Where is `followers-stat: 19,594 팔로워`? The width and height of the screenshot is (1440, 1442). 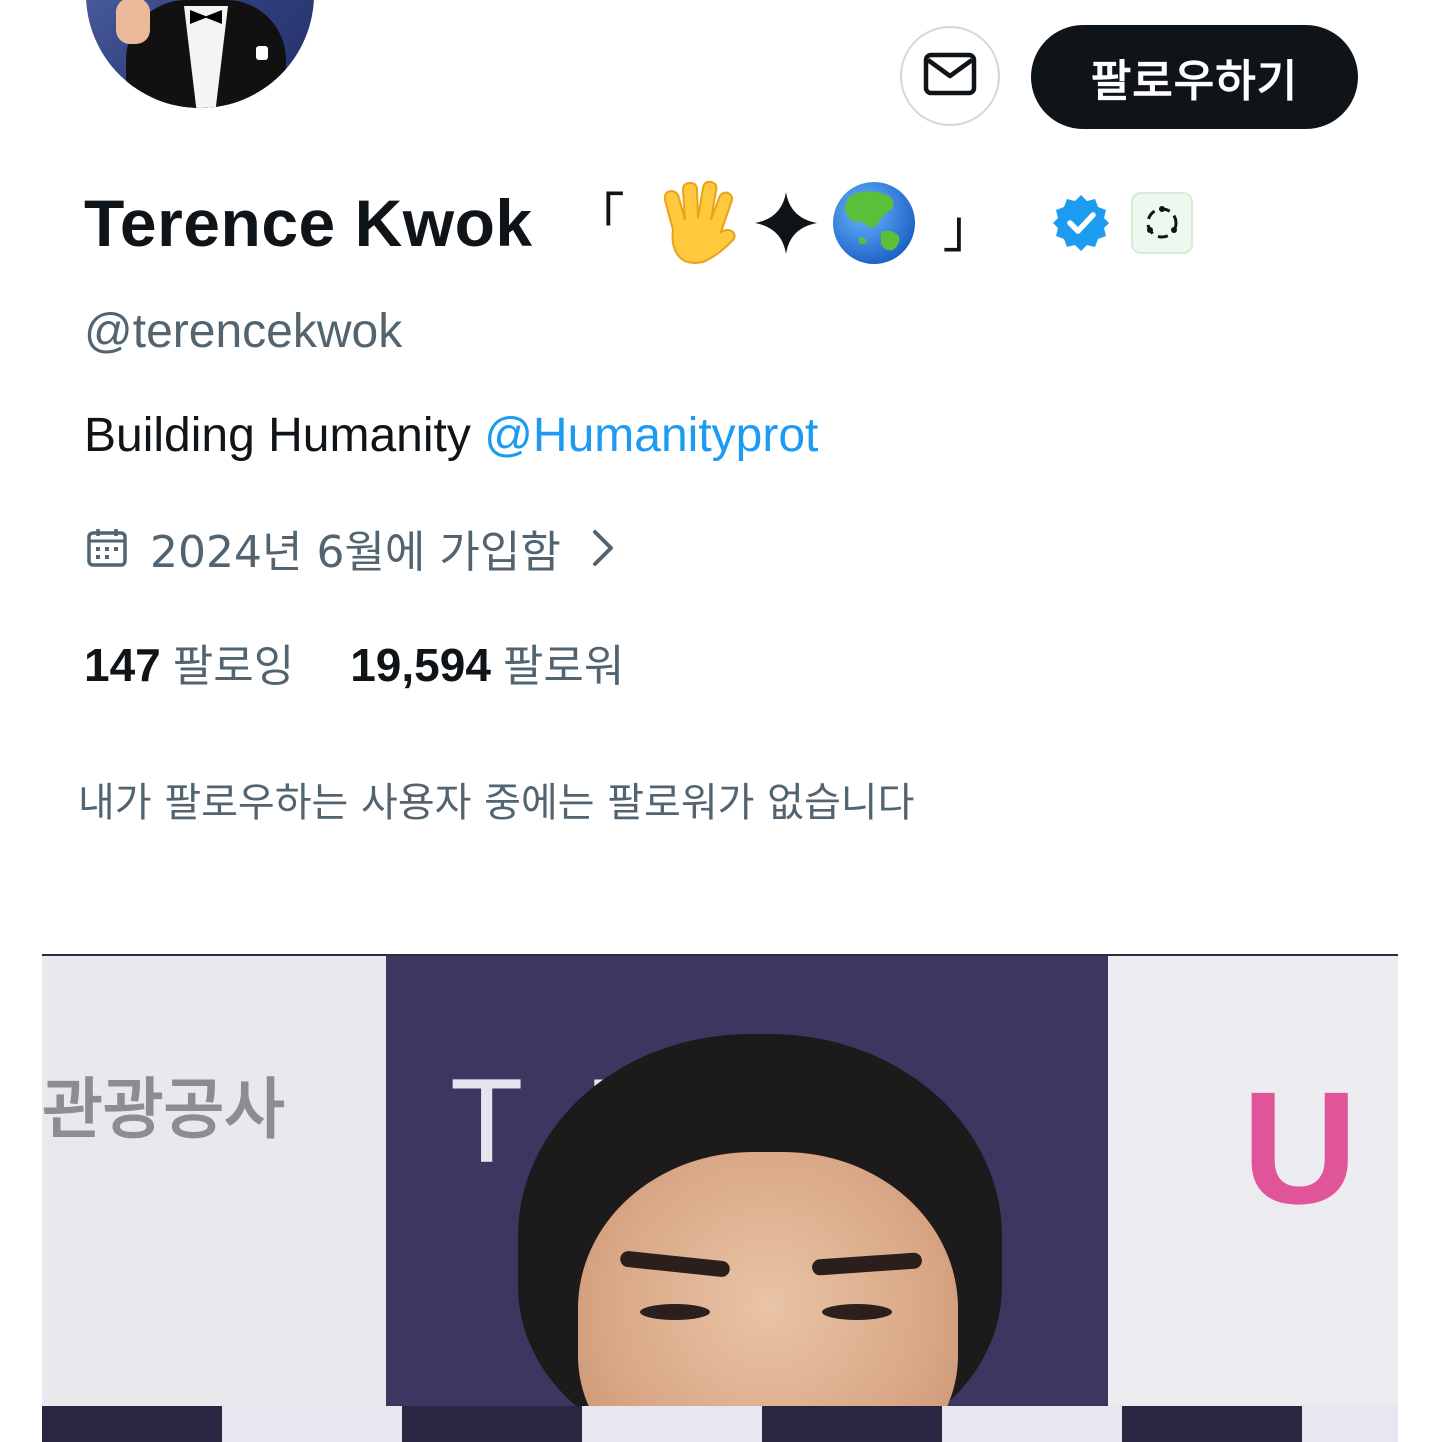
followers-stat: 19,594 팔로워 is located at coordinates (487, 662).